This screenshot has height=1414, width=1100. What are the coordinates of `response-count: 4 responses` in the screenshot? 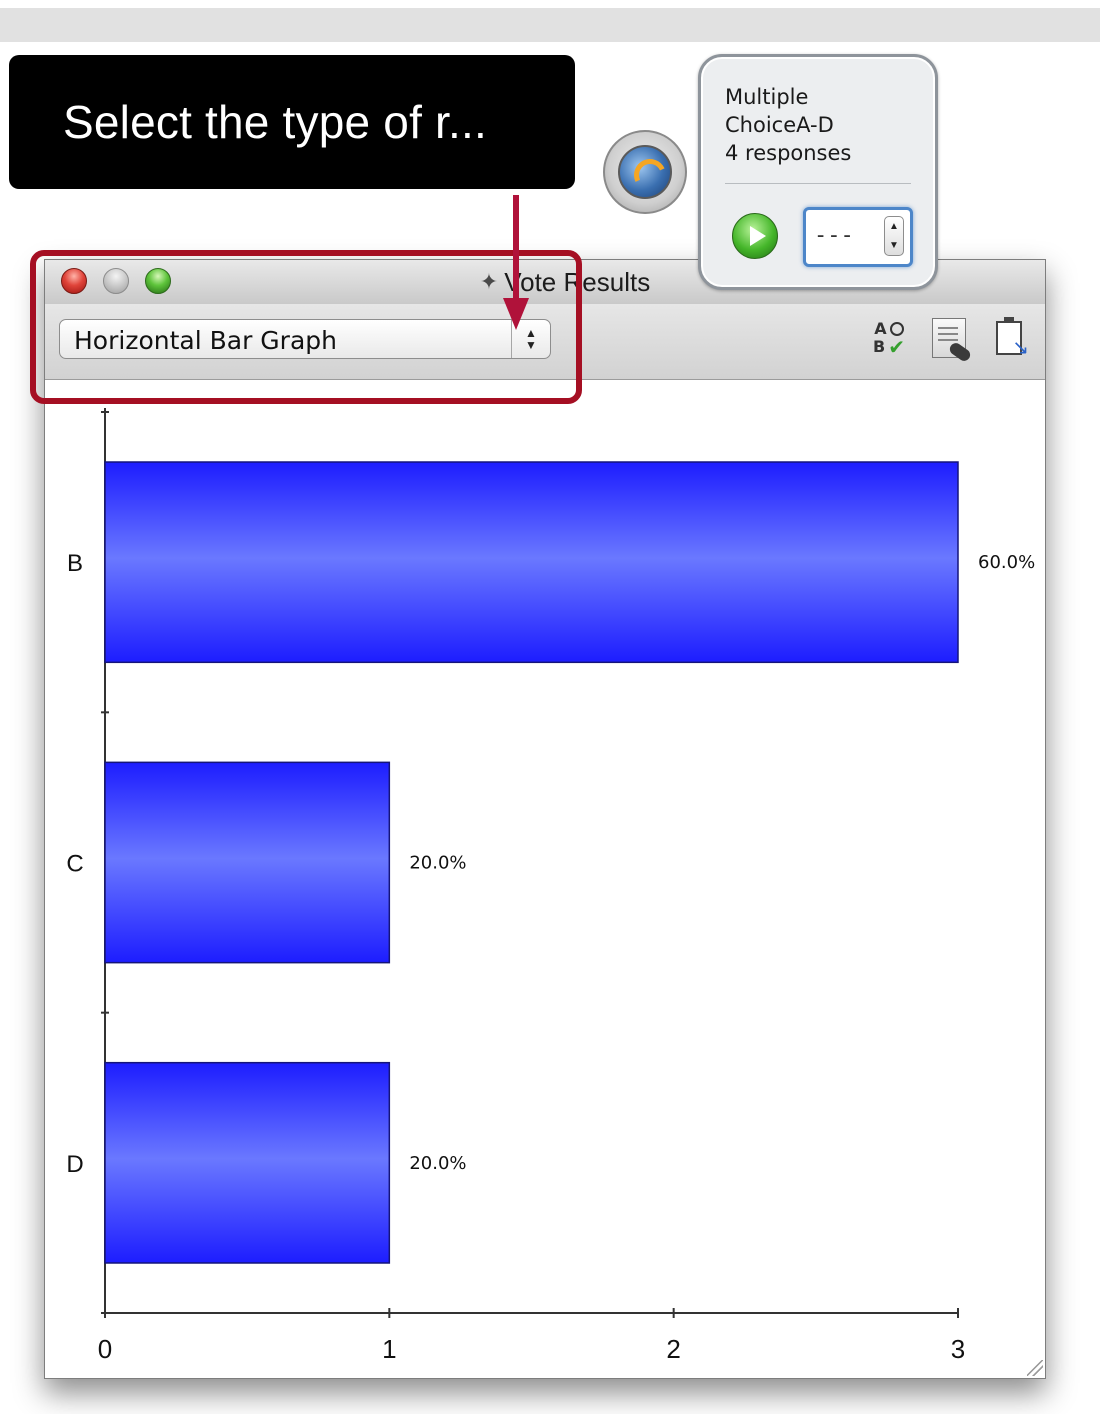 It's located at (788, 153).